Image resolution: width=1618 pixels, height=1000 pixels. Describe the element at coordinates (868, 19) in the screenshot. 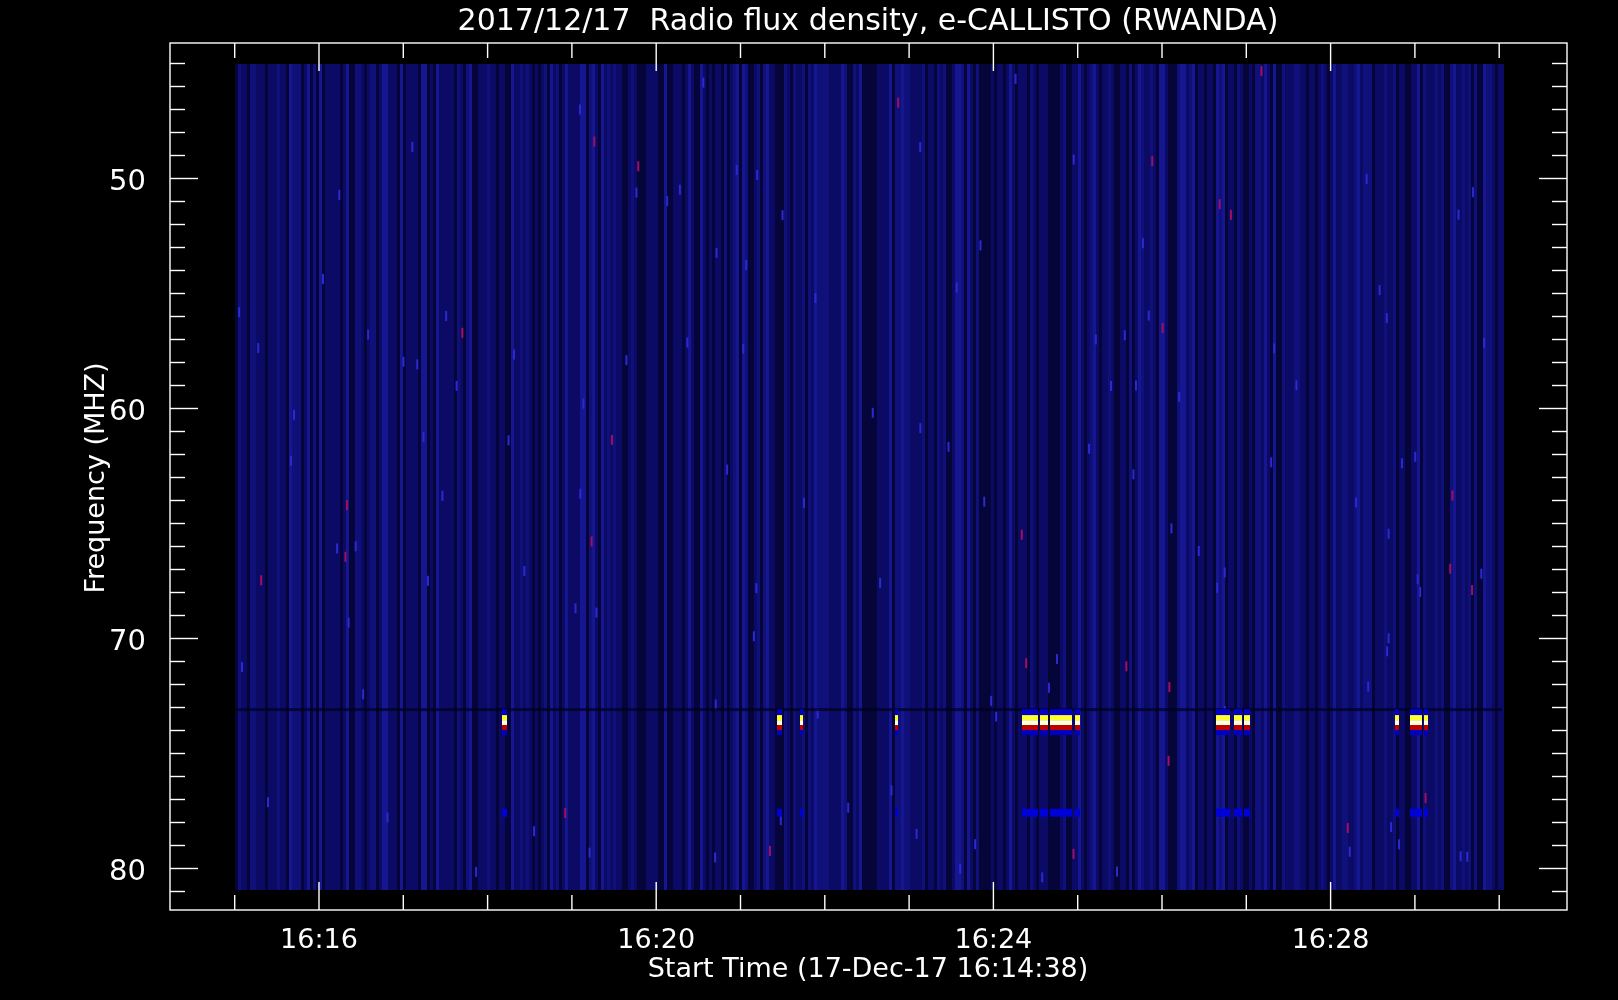

I see `plot-title: 2017/12/17 Radio flux density, e-CALLISTO (RWANDA)` at that location.